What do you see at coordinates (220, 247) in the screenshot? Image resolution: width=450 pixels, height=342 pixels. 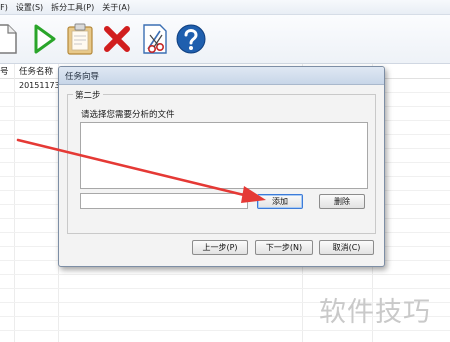 I see `previous-step-button: 上一步(P)` at bounding box center [220, 247].